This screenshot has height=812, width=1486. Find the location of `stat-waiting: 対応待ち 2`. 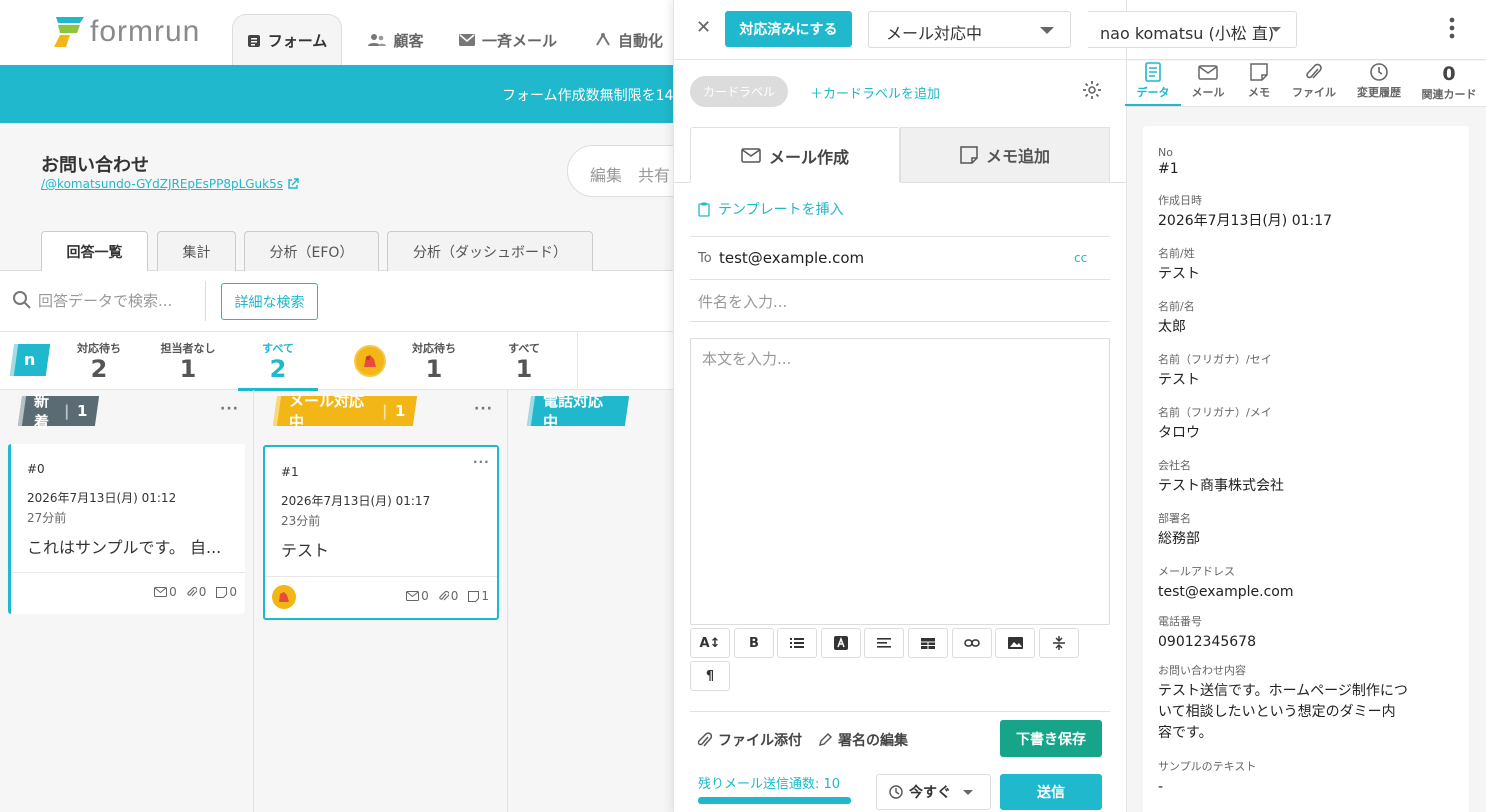

stat-waiting: 対応待ち 2 is located at coordinates (99, 361).